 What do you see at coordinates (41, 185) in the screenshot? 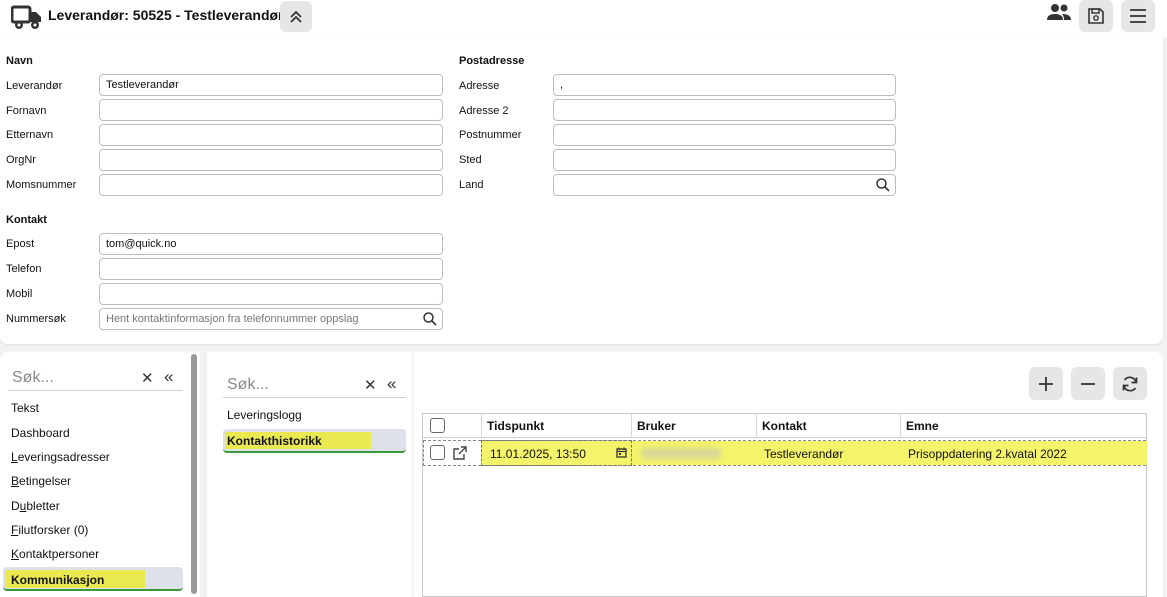
I see `label-momsnummer: Momsnummer` at bounding box center [41, 185].